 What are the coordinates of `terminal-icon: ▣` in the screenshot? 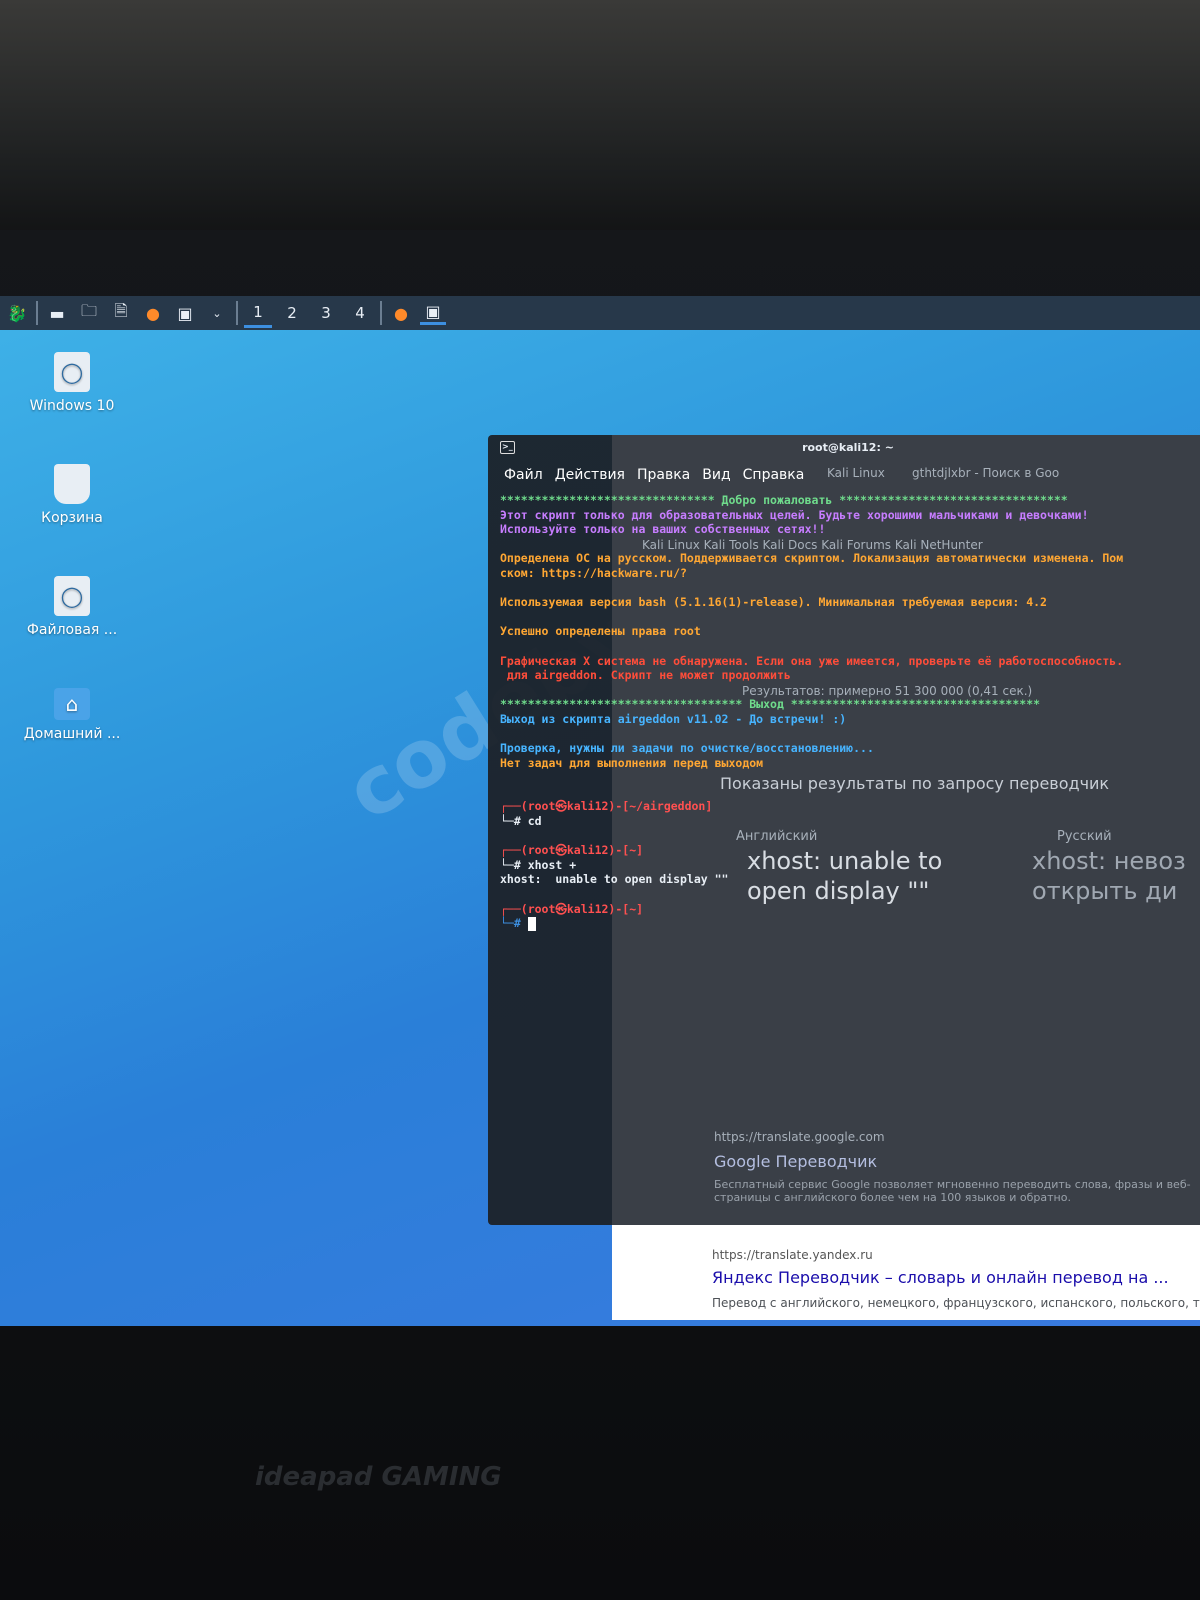 It's located at (185, 313).